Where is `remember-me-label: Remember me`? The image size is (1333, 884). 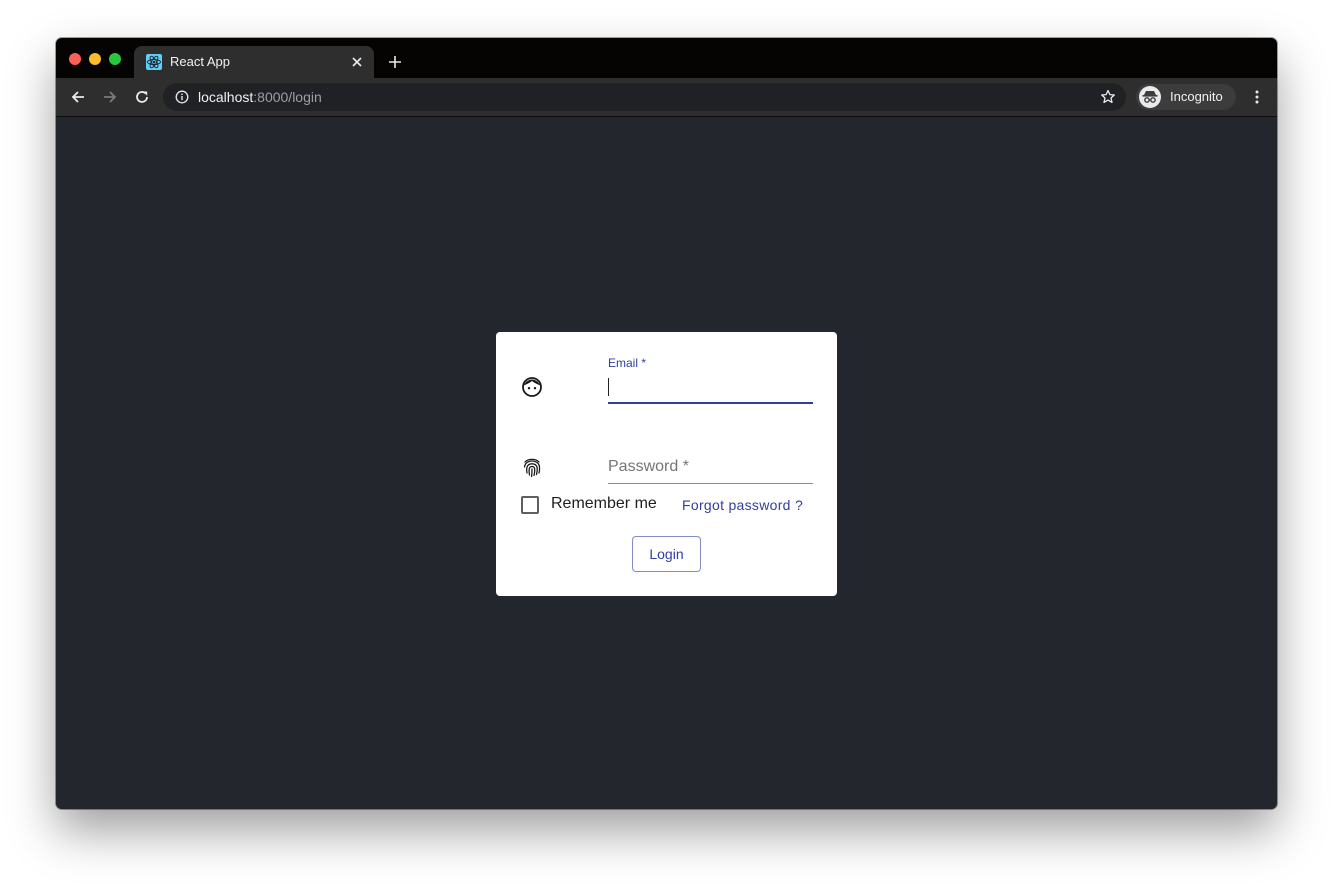
remember-me-label: Remember me is located at coordinates (604, 503).